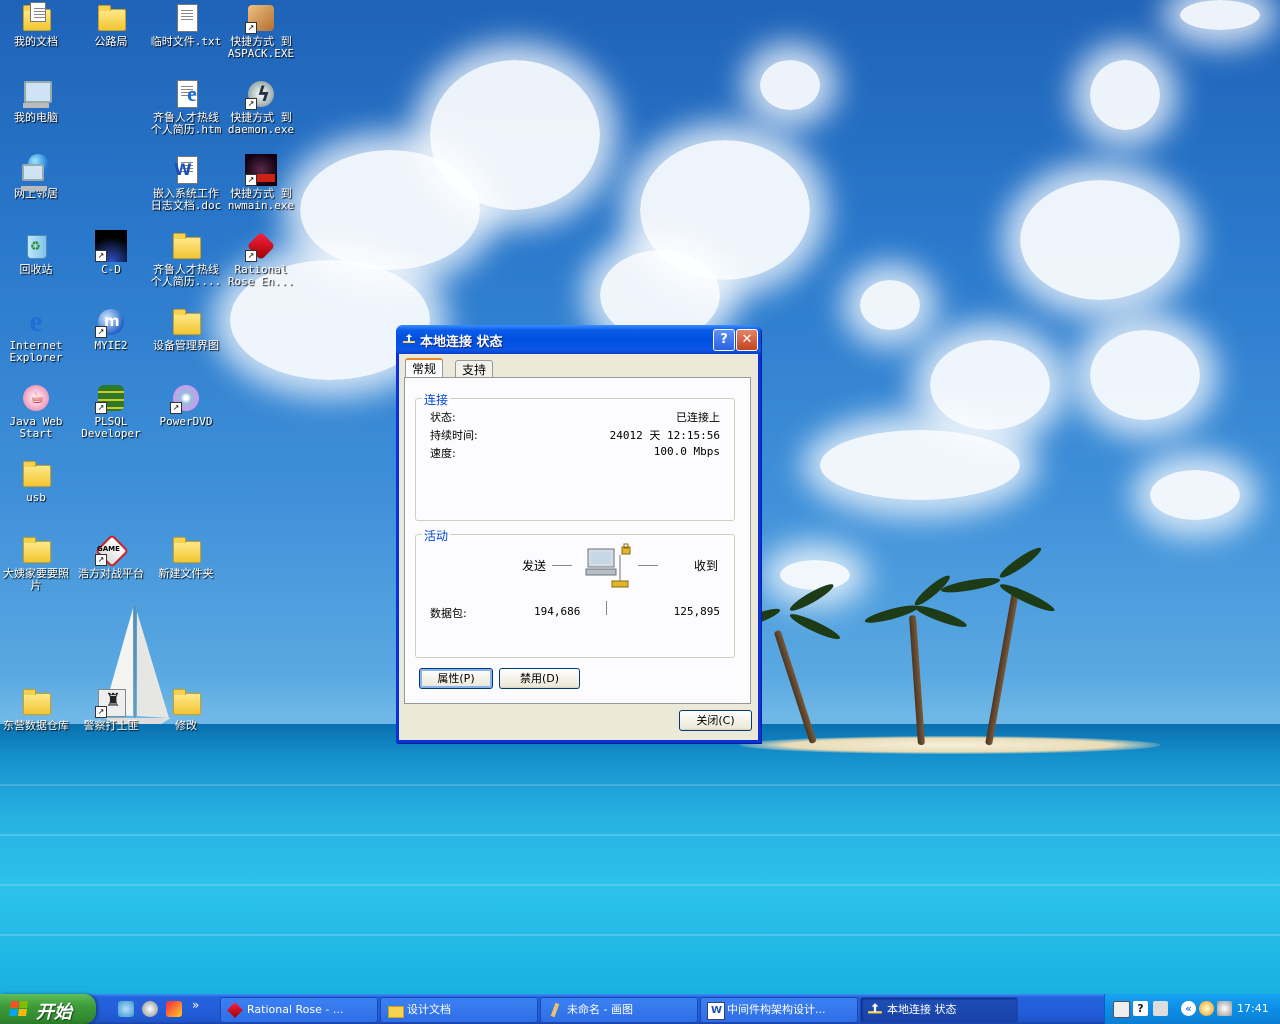 Image resolution: width=1280 pixels, height=1024 pixels. I want to click on desktop-icon-daemon-shortcut: ϟ ↗ 快捷方式 到 daemon.exe, so click(261, 107).